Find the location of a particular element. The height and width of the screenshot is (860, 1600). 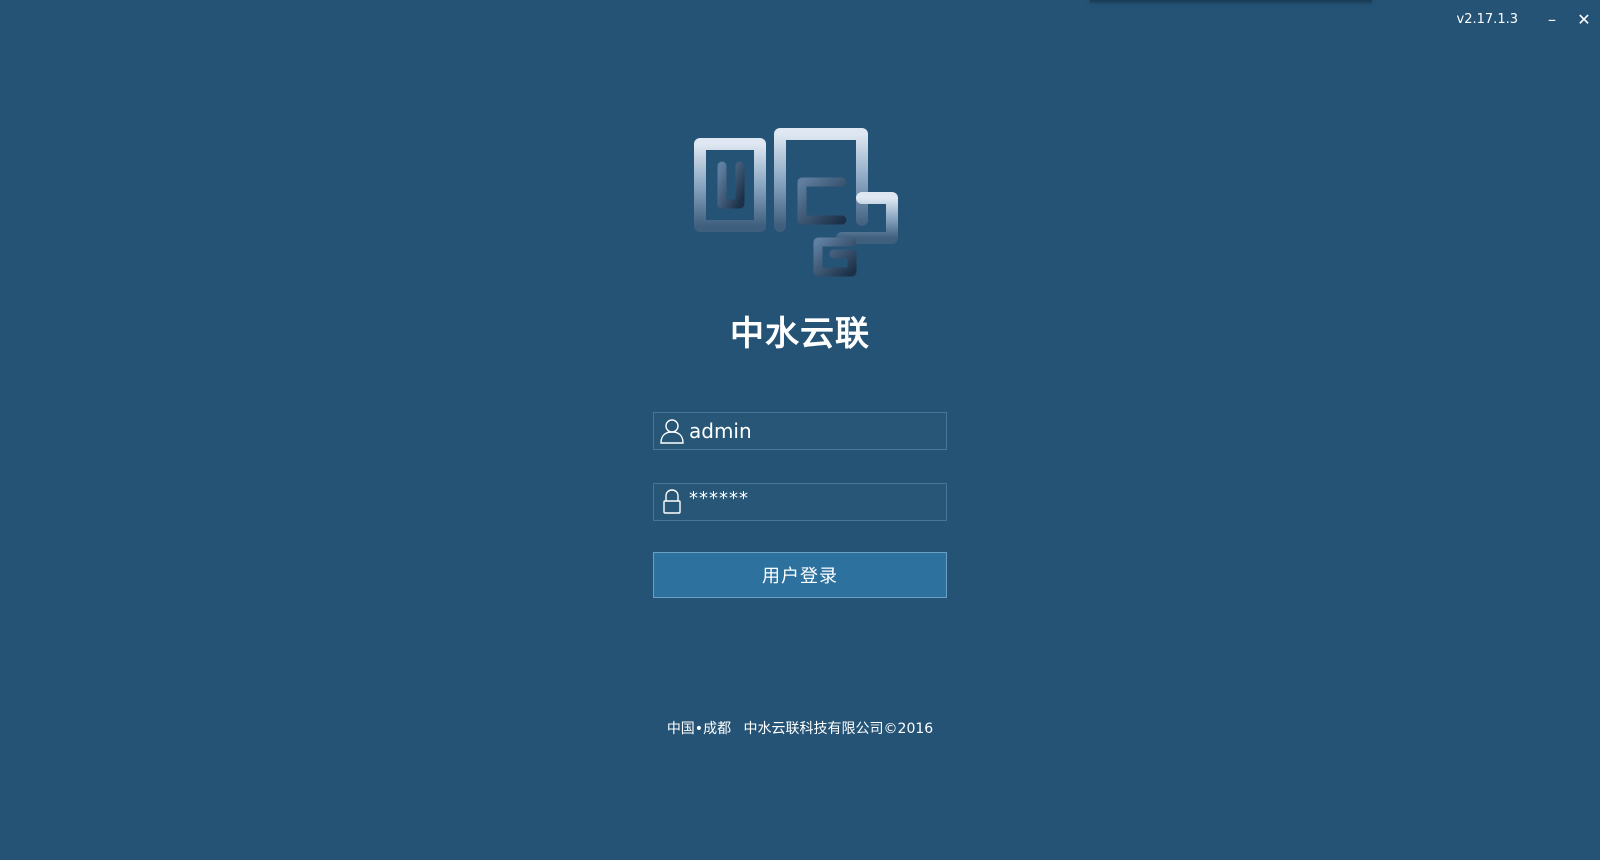

close-button: ✕ is located at coordinates (1584, 19).